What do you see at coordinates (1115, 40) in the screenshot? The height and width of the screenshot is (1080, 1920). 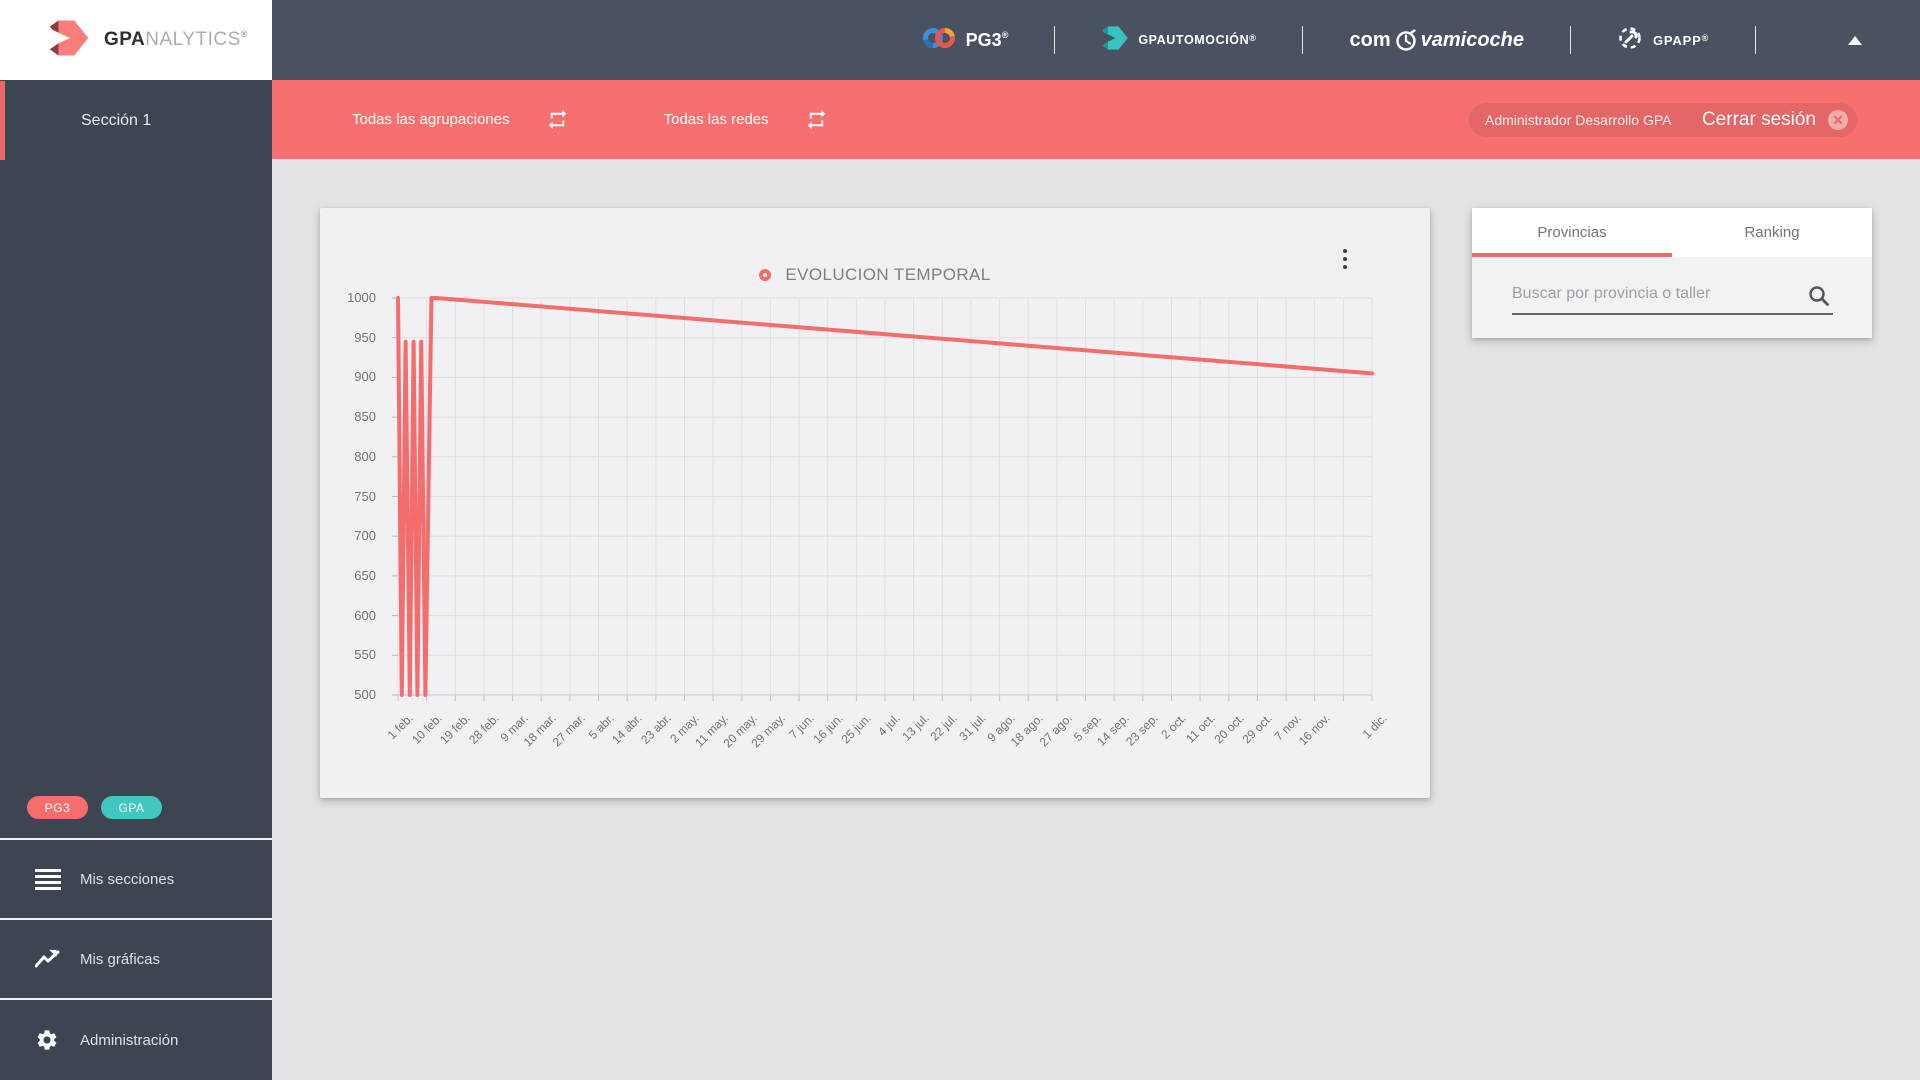 I see `gpautomocion-arrow-icon` at bounding box center [1115, 40].